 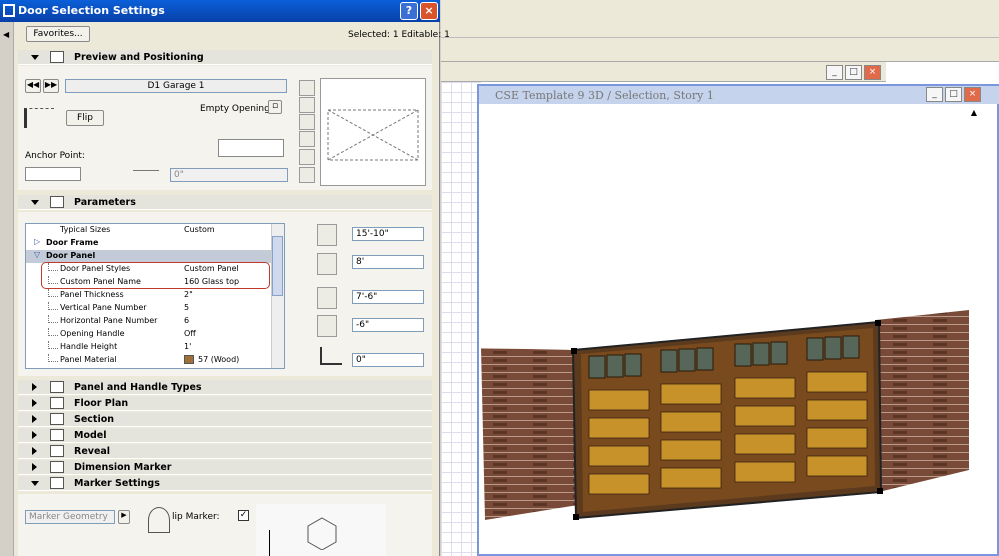 What do you see at coordinates (388, 262) in the screenshot?
I see `height-field: 8'` at bounding box center [388, 262].